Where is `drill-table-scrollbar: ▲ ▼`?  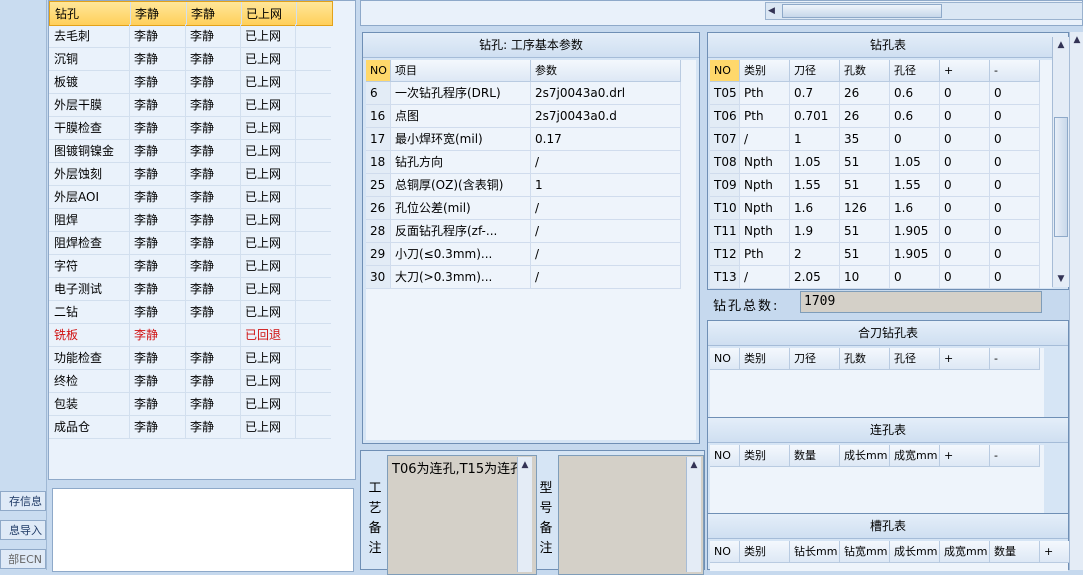 drill-table-scrollbar: ▲ ▼ is located at coordinates (1060, 162).